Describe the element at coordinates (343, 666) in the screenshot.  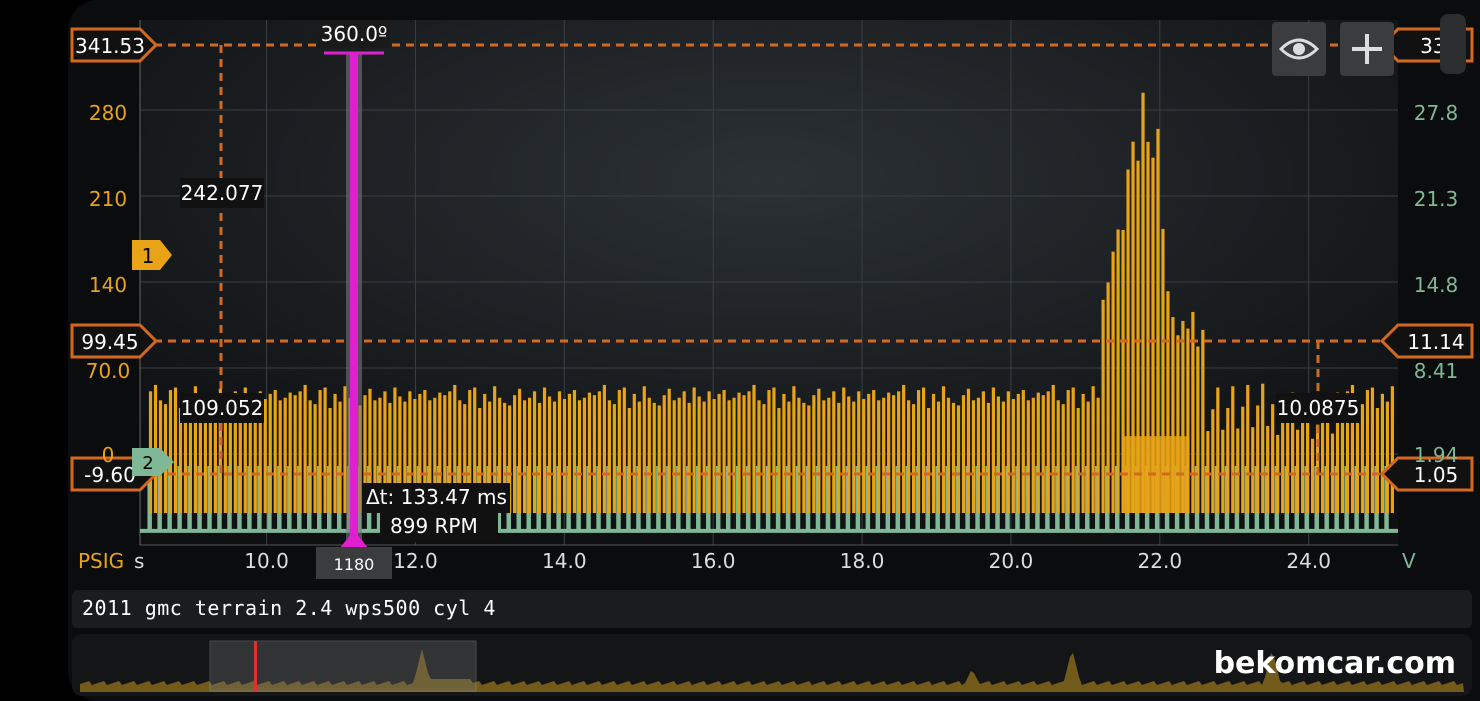
I see `overview-window` at that location.